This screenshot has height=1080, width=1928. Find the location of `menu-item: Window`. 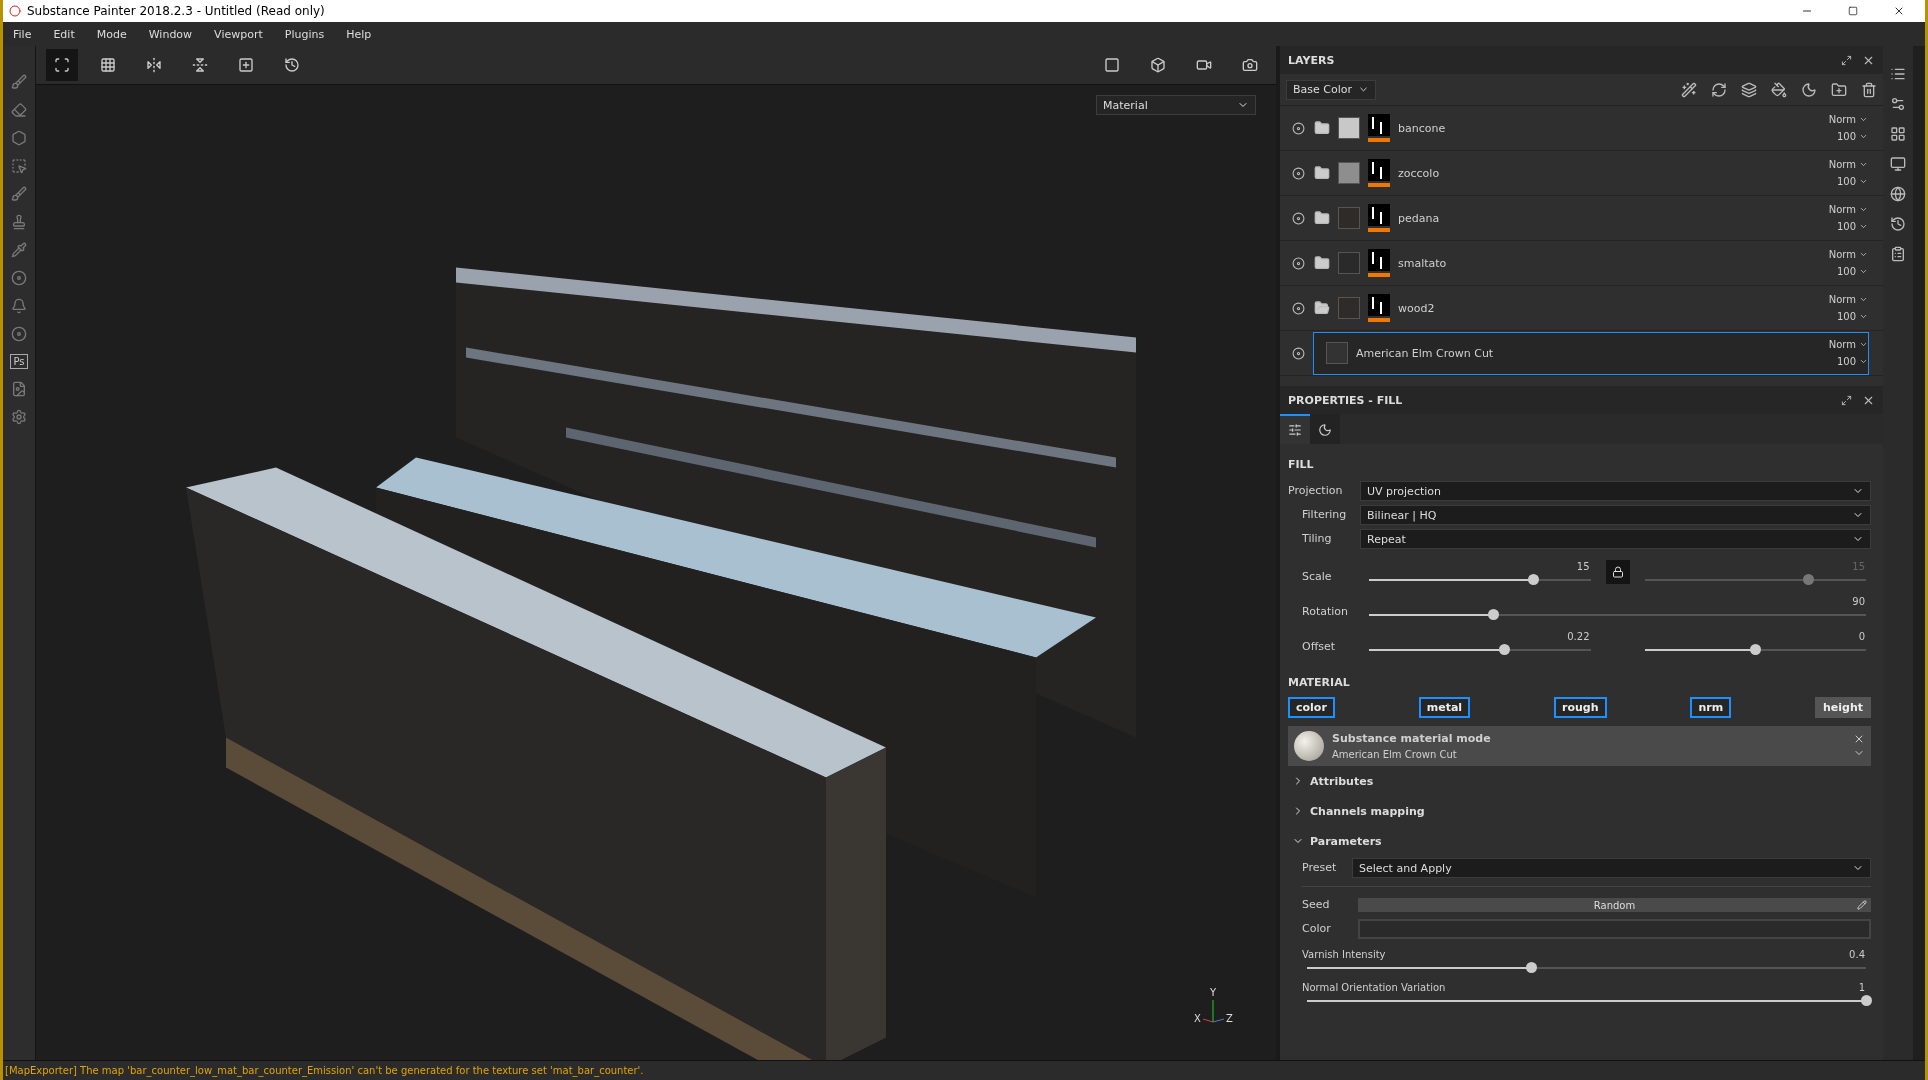

menu-item: Window is located at coordinates (170, 34).